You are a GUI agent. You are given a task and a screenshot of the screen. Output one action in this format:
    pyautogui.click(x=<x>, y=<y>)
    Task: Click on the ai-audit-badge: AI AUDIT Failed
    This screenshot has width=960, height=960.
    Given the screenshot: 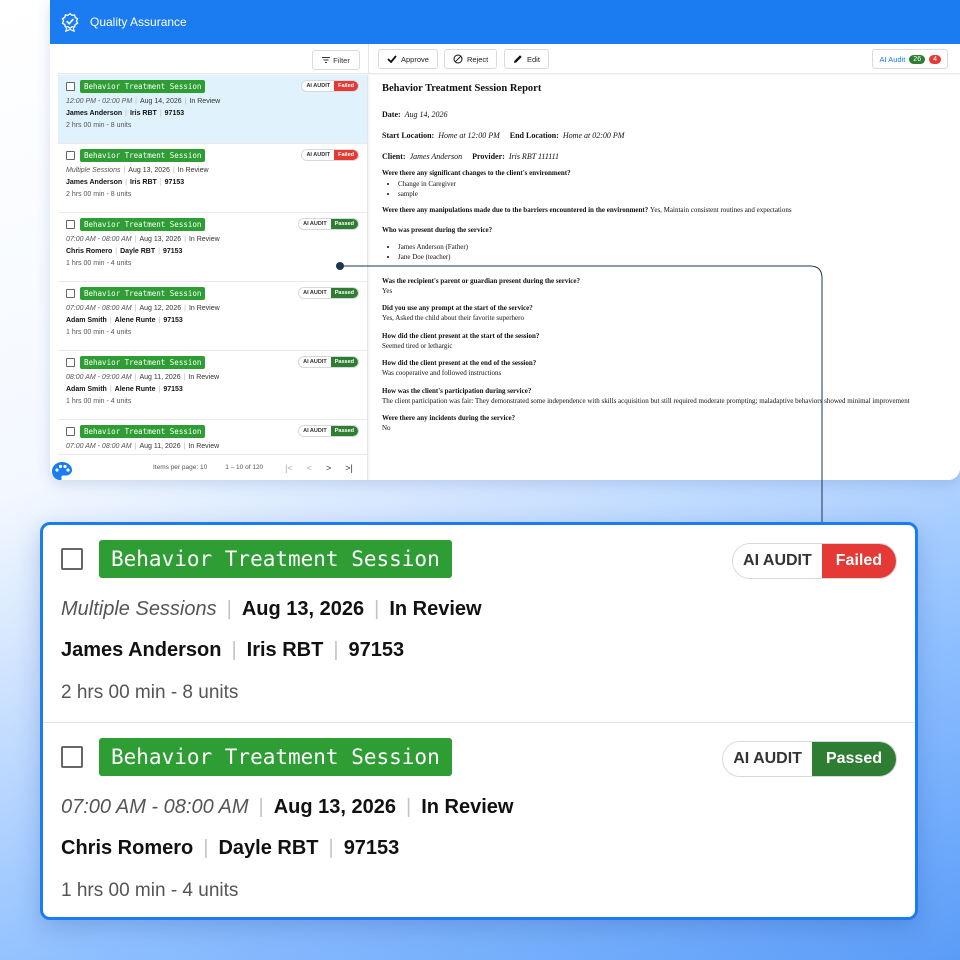 What is the action you would take?
    pyautogui.click(x=330, y=86)
    